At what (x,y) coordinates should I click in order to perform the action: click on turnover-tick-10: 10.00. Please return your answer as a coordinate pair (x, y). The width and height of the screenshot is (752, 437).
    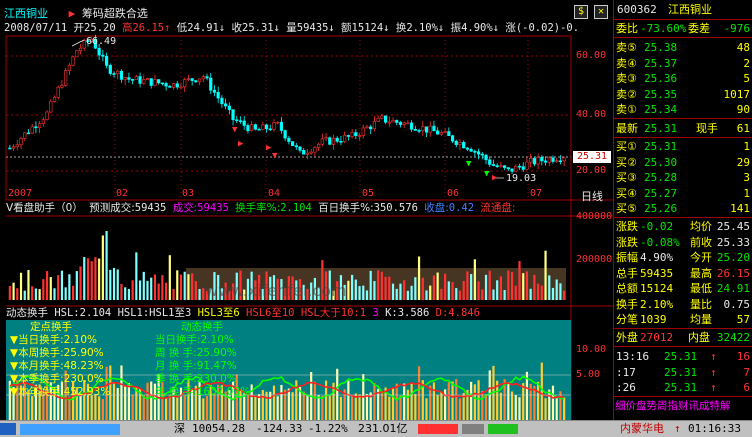
    Looking at the image, I should click on (591, 349).